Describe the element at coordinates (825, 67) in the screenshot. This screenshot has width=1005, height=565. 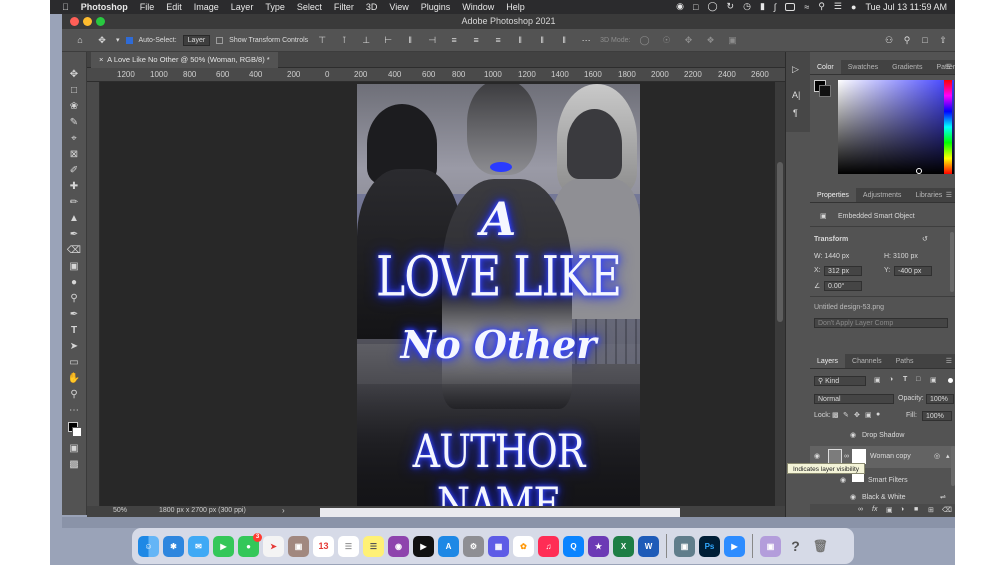
I see `tab-color: Color` at that location.